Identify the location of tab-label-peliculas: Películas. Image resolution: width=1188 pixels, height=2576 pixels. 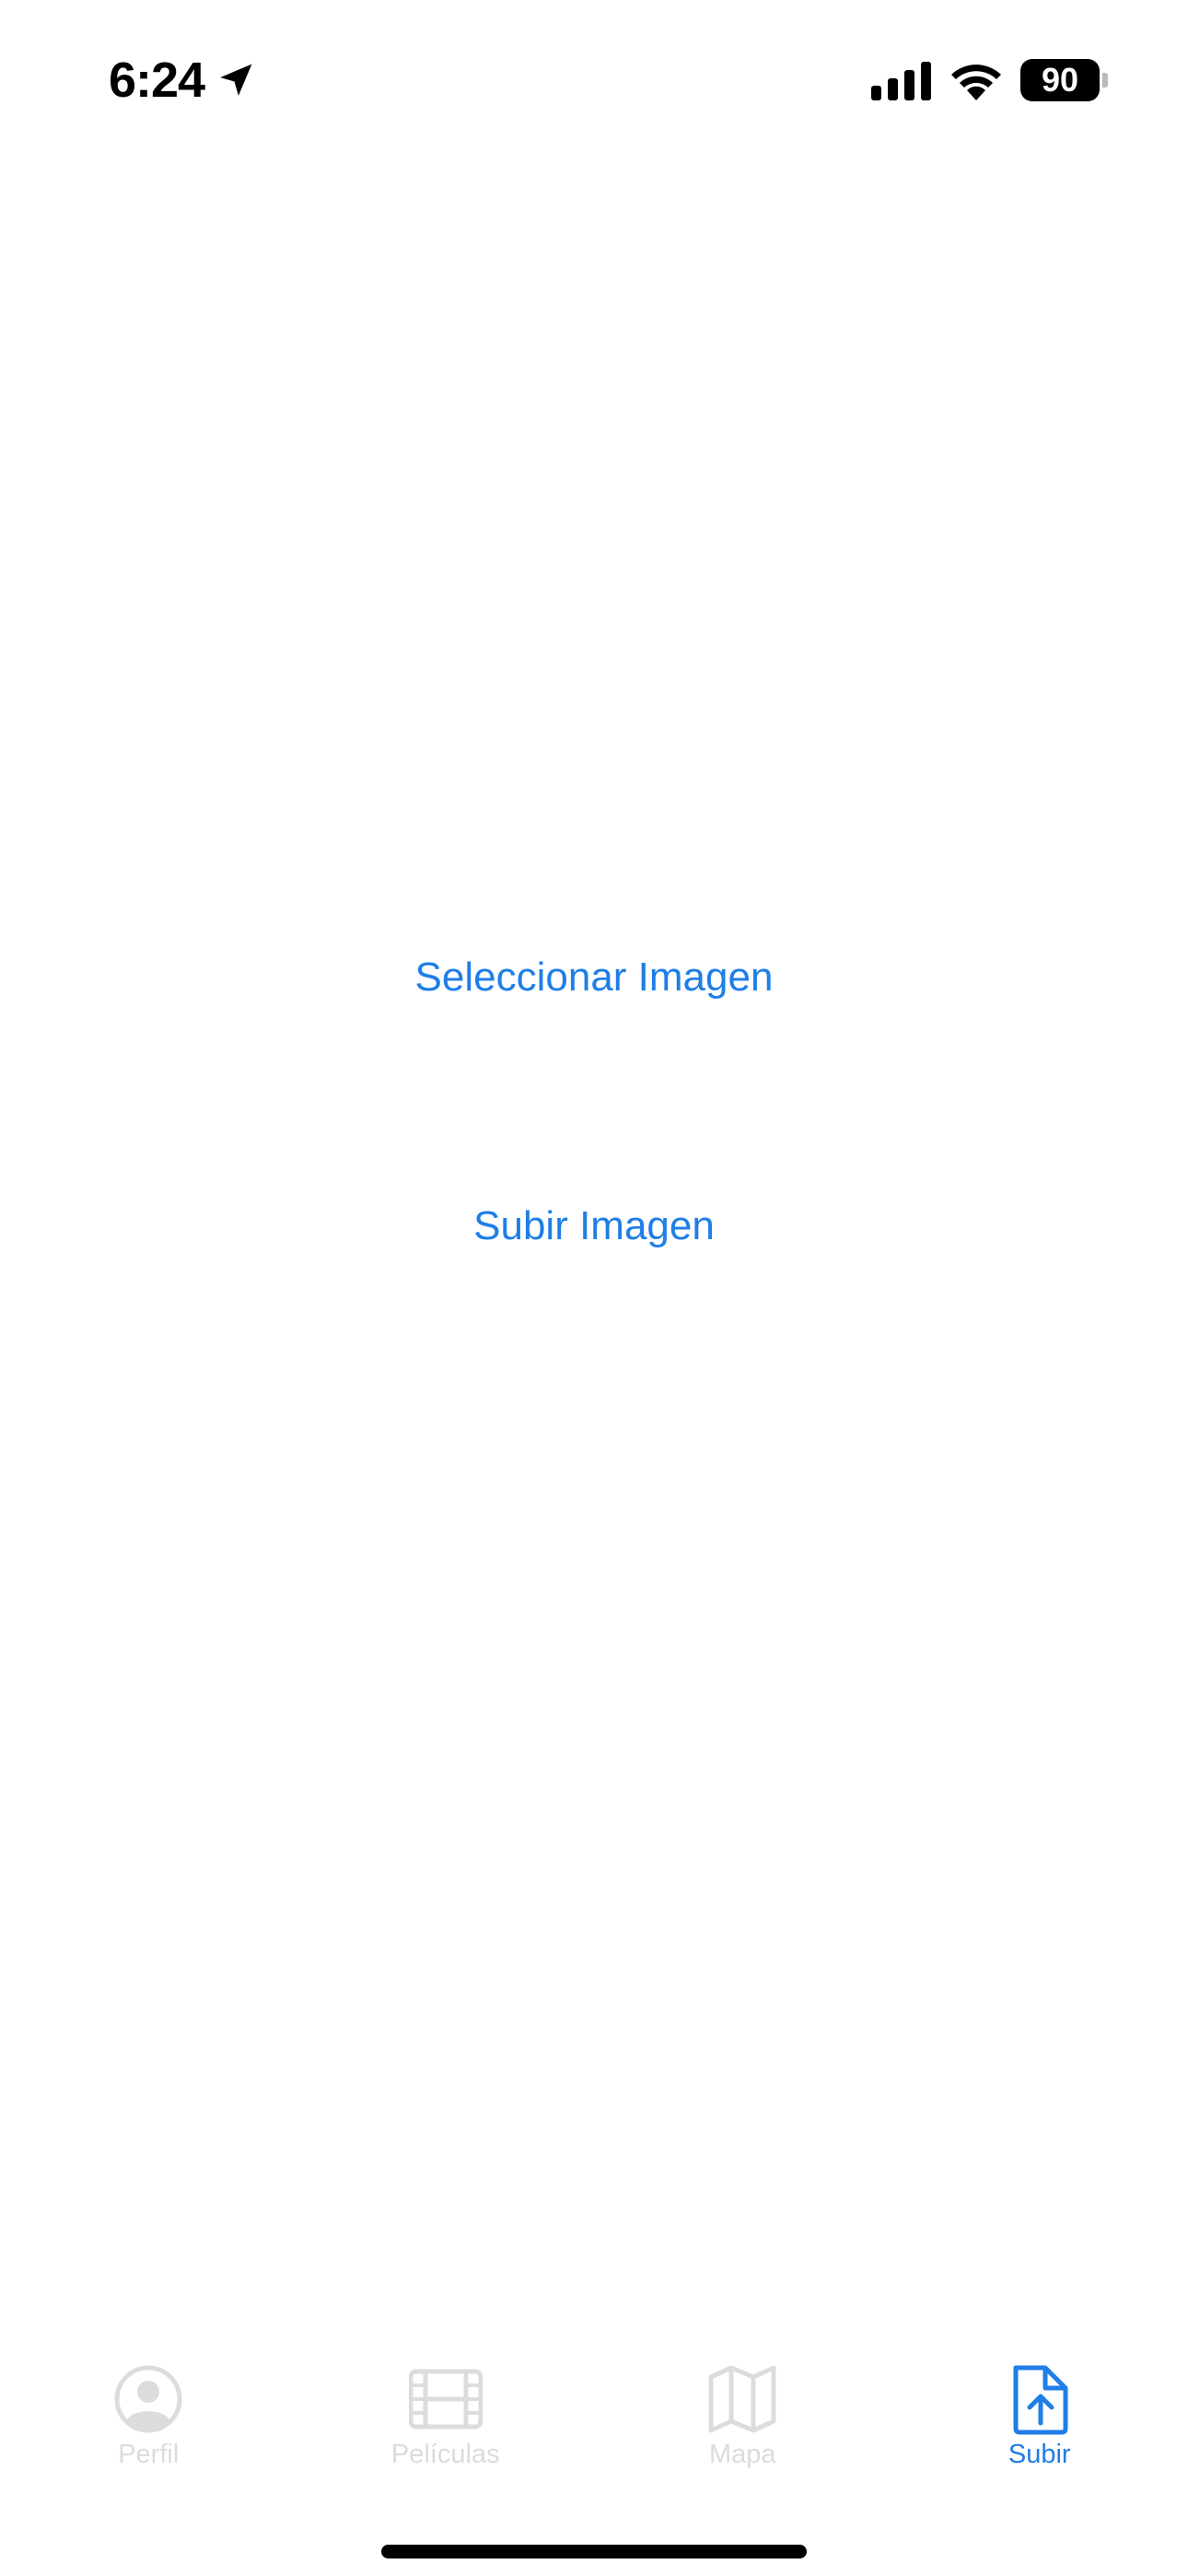
(445, 2454).